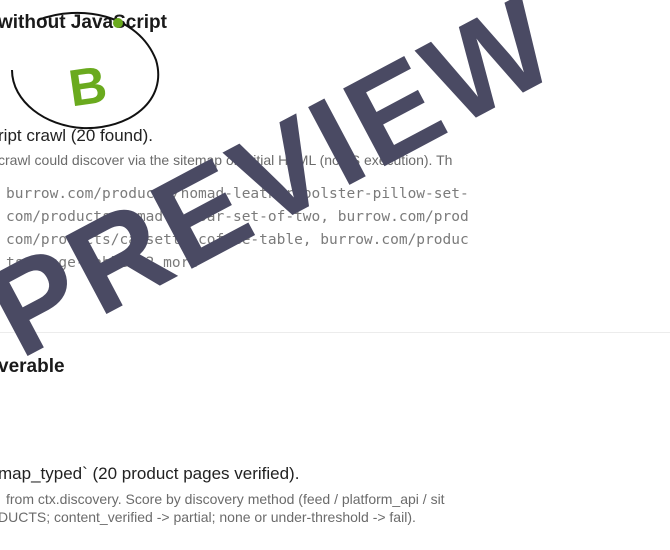 This screenshot has height=550, width=670. I want to click on grade-letter: B, so click(87, 87).